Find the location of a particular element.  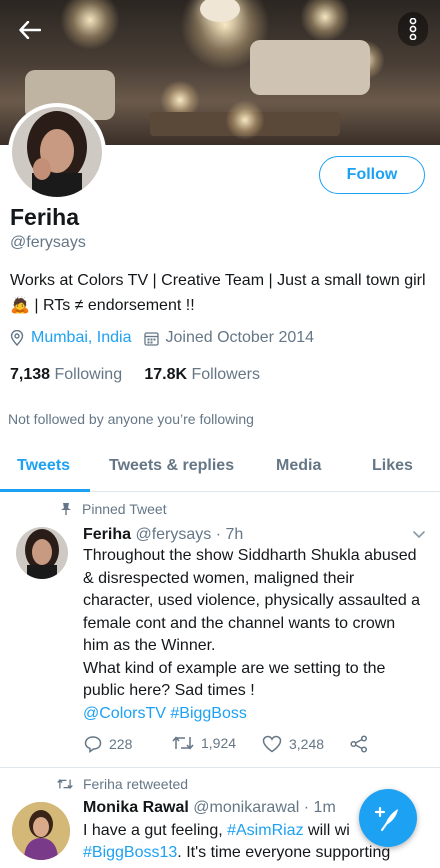

retweeted-by-label: Feriha retweeted is located at coordinates (122, 784).